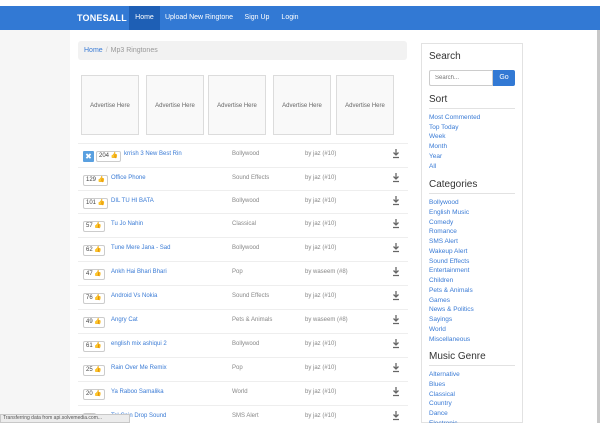 The height and width of the screenshot is (423, 600). What do you see at coordinates (326, 320) in the screenshot?
I see `ringtone-author: by waseem (#8)` at bounding box center [326, 320].